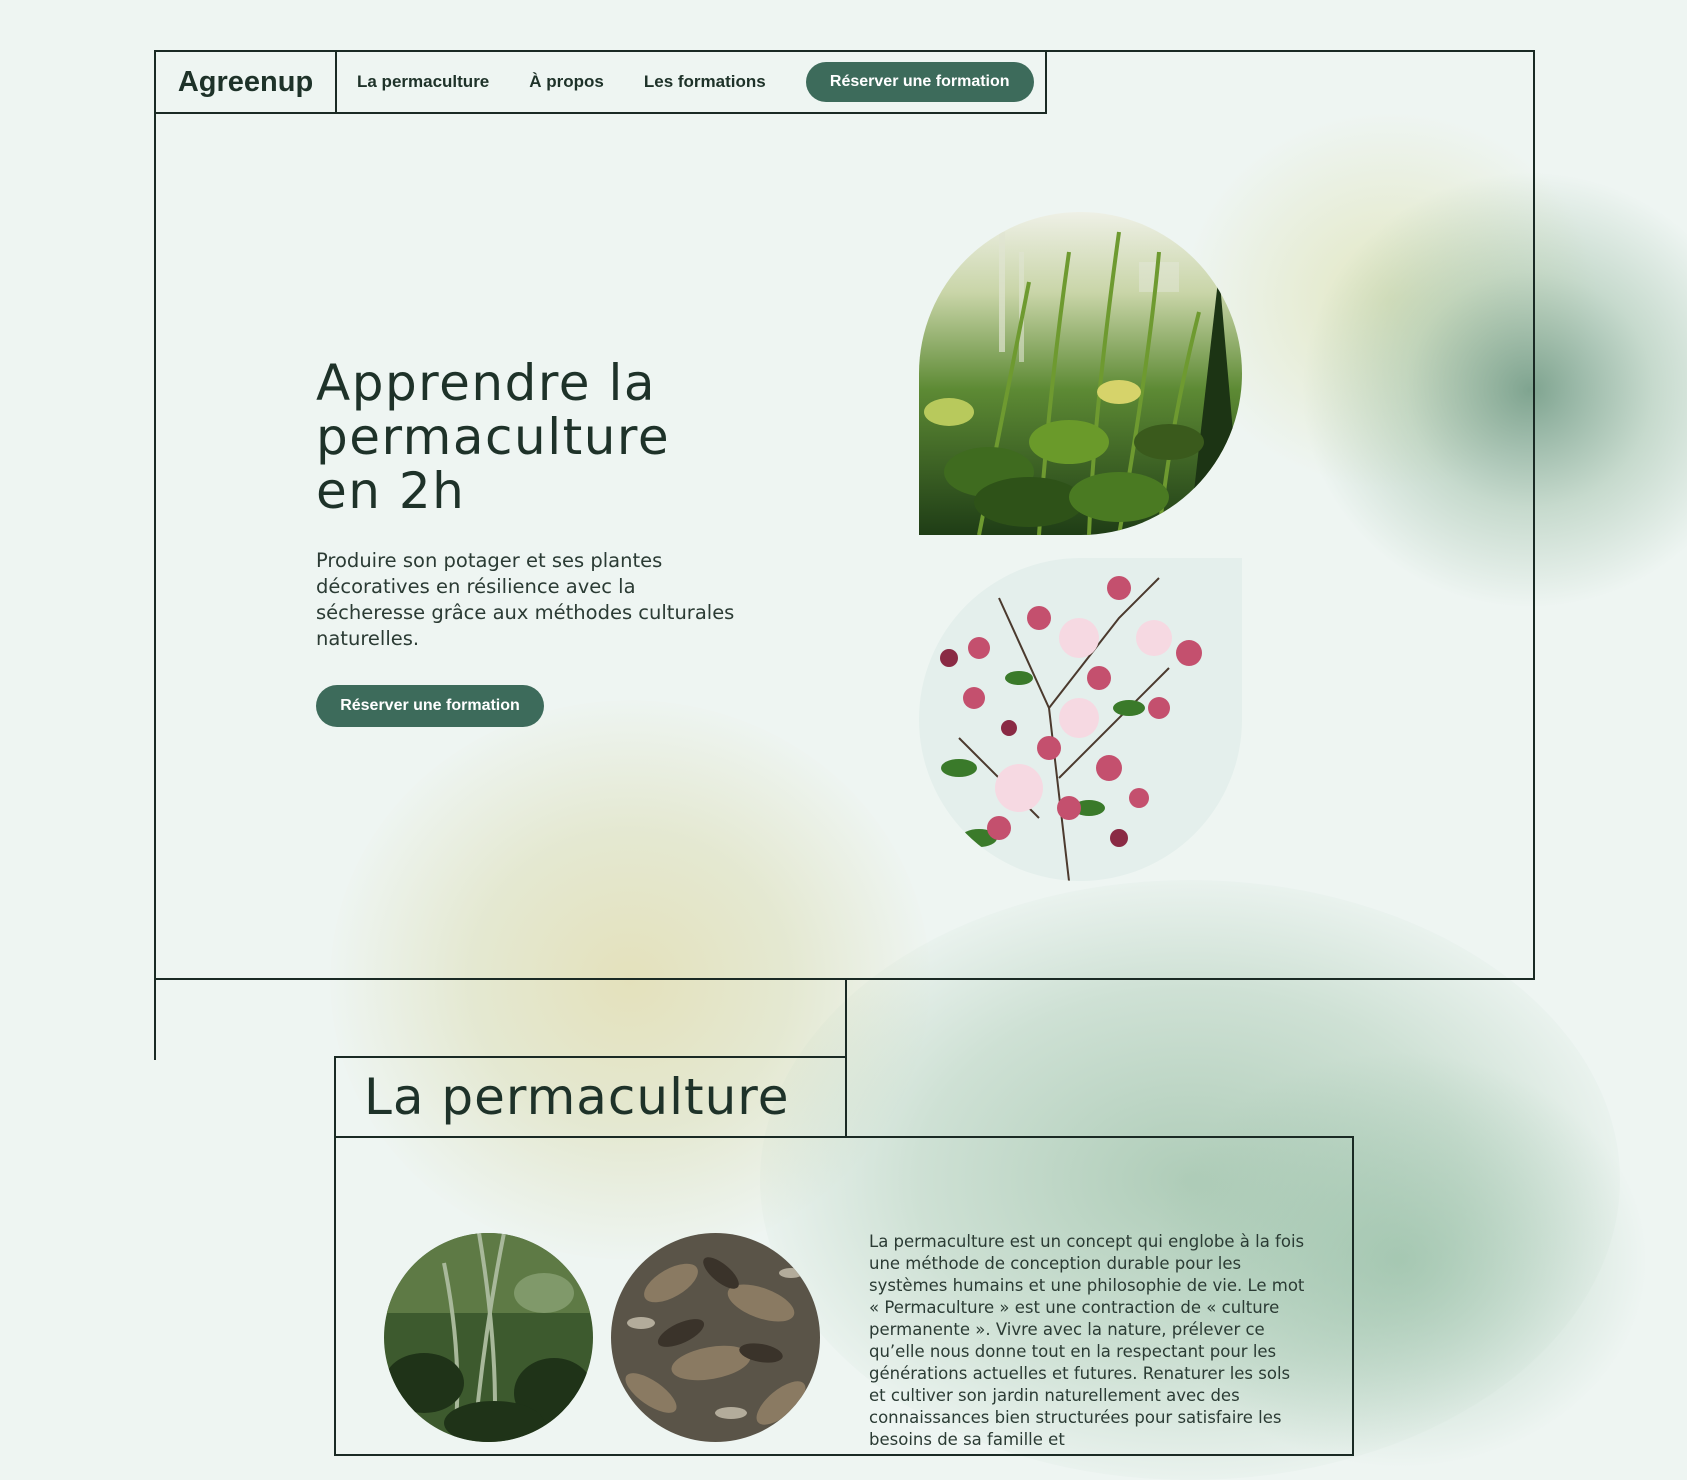  What do you see at coordinates (500, 1019) in the screenshot?
I see `section-tab-frame` at bounding box center [500, 1019].